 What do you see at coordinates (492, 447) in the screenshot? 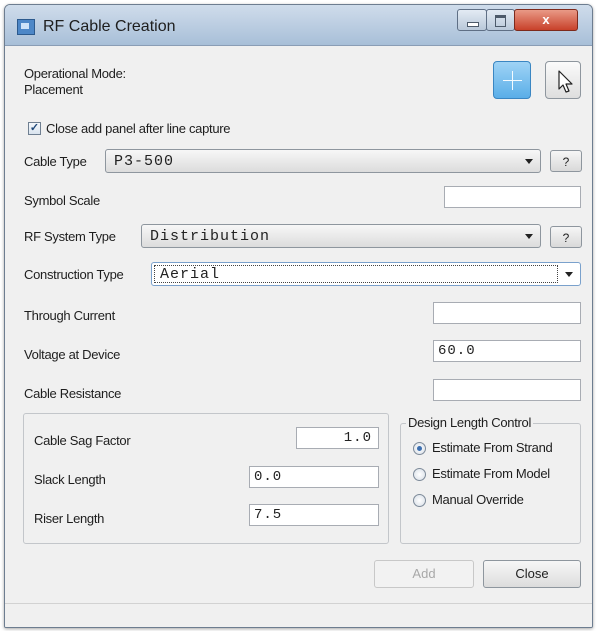
I see `estimate-from-strand-label: Estimate From Strand` at bounding box center [492, 447].